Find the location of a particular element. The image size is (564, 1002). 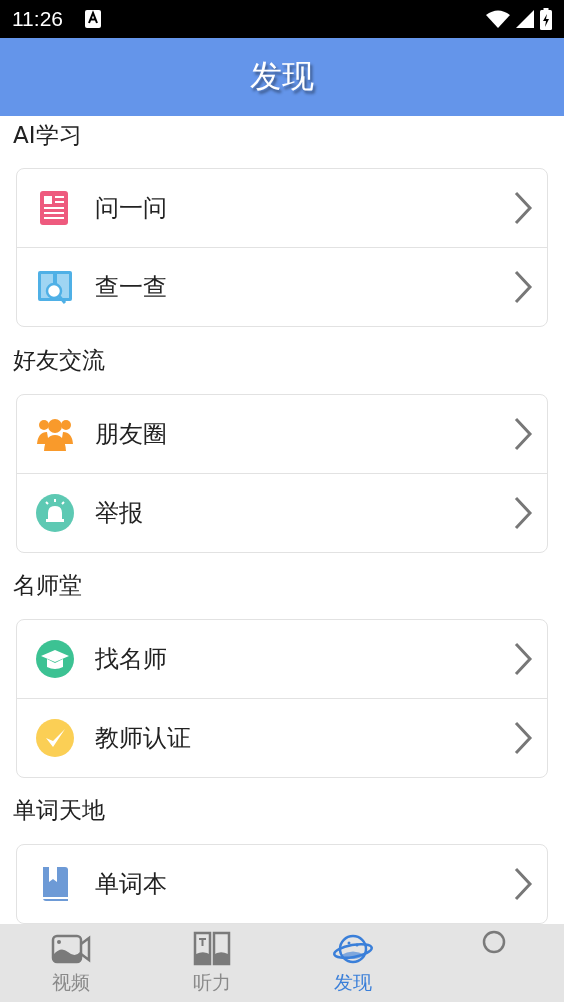

alarm-light-icon is located at coordinates (55, 512).